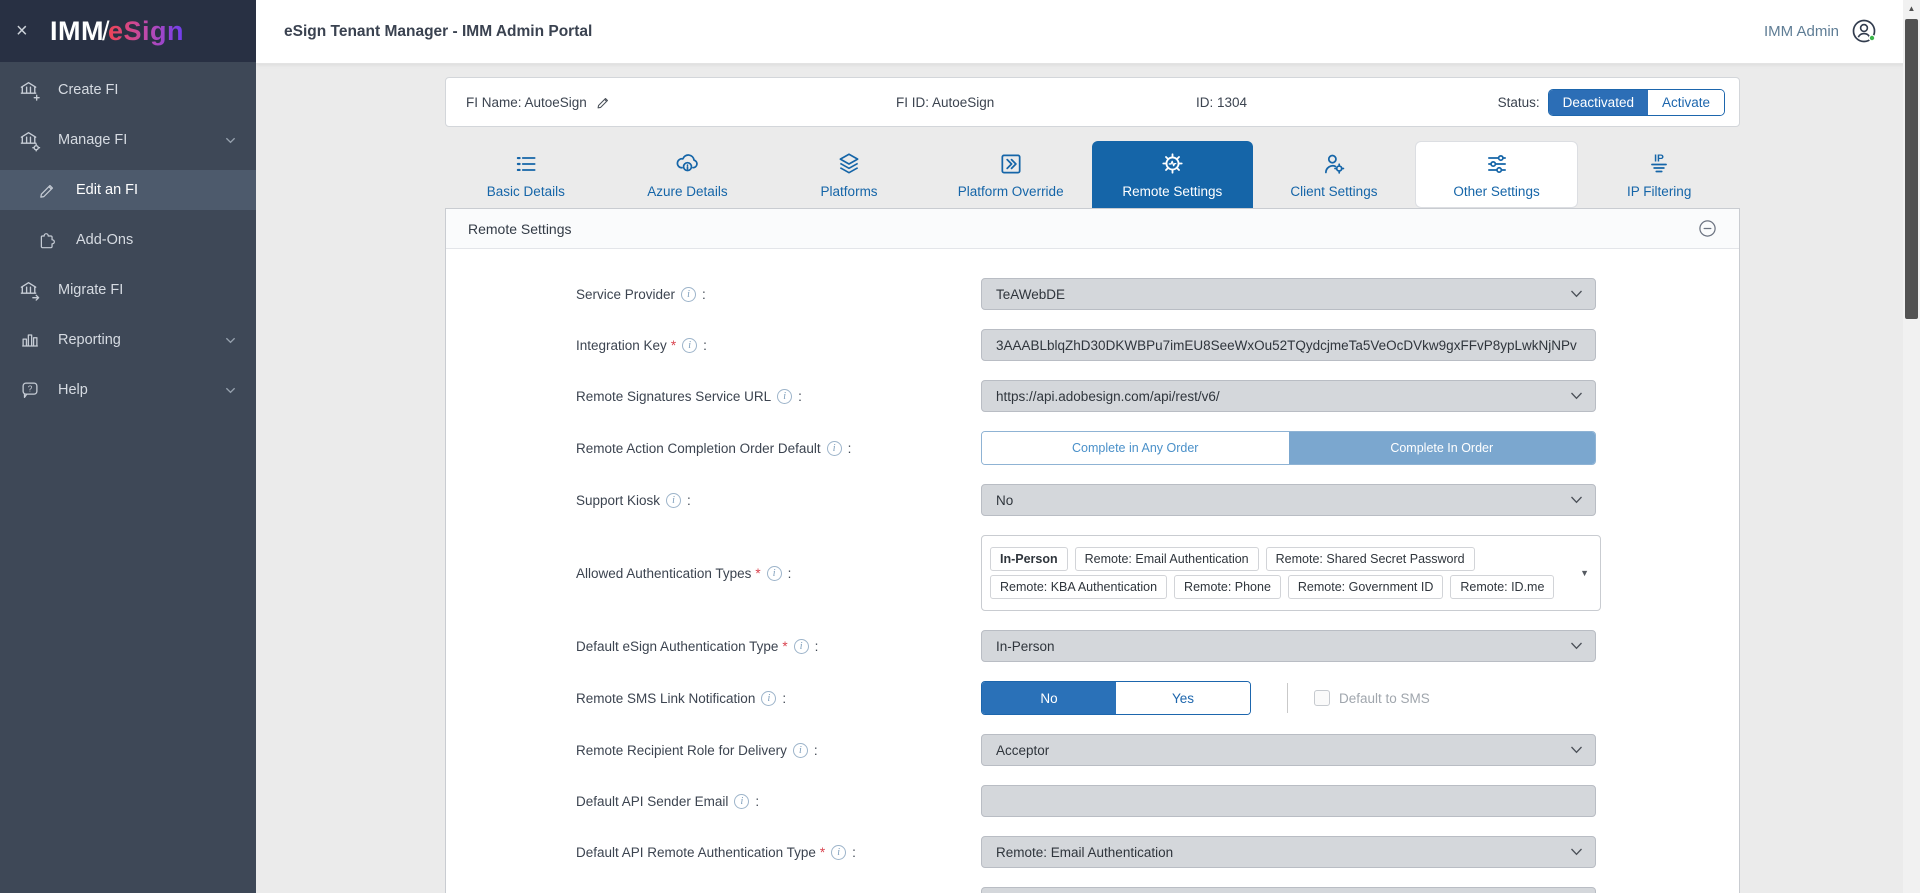 The image size is (1920, 893). What do you see at coordinates (1707, 228) in the screenshot?
I see `collapse-panel-icon` at bounding box center [1707, 228].